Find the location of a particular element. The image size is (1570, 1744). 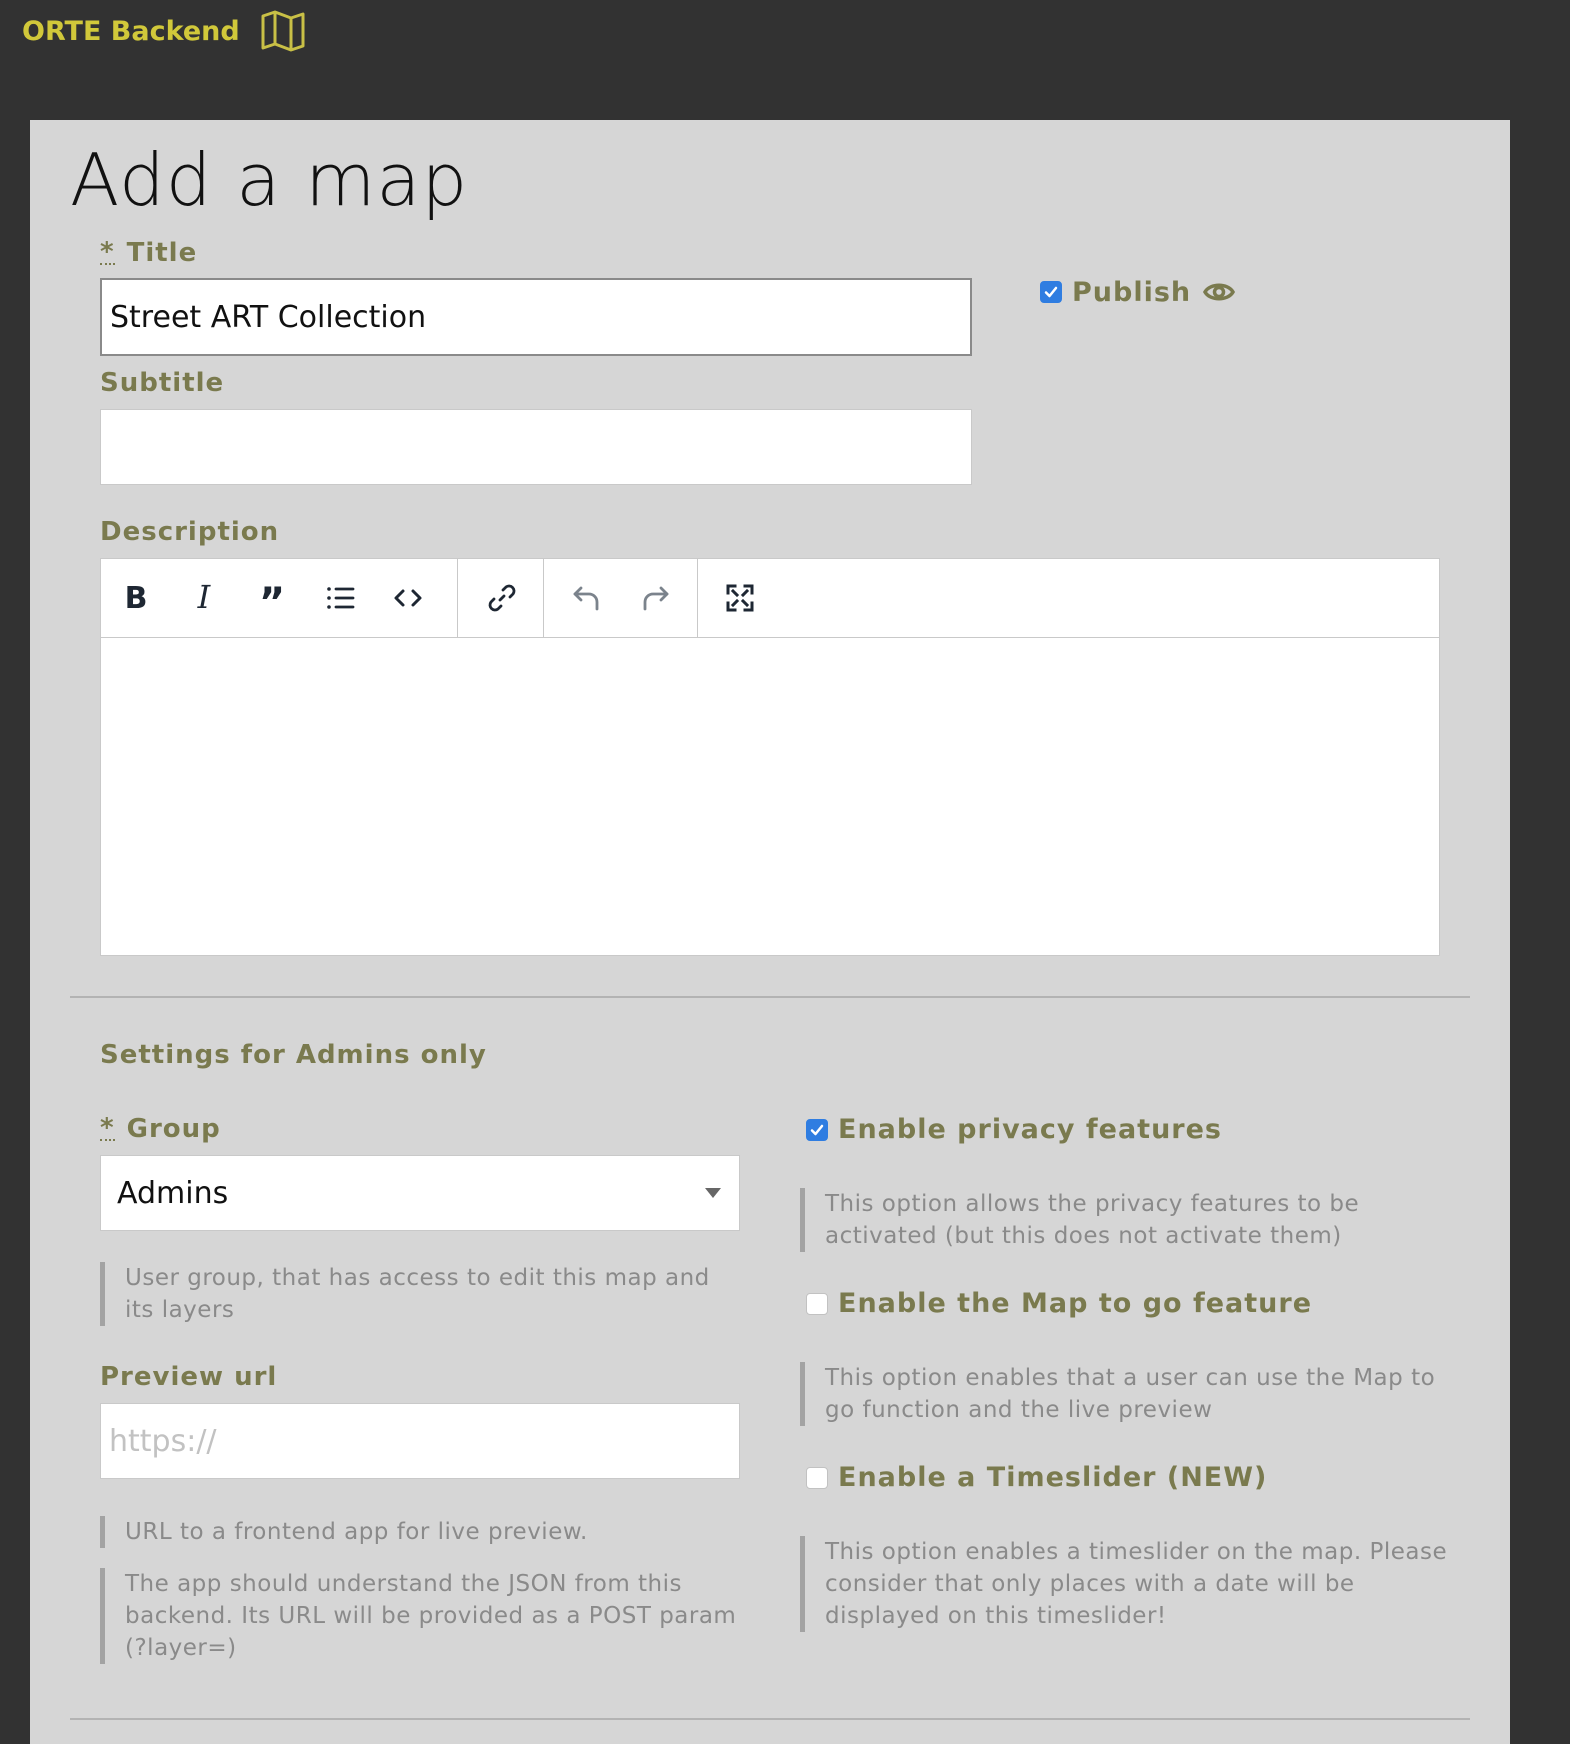

top-bar: ORTE Backend is located at coordinates (785, 30).